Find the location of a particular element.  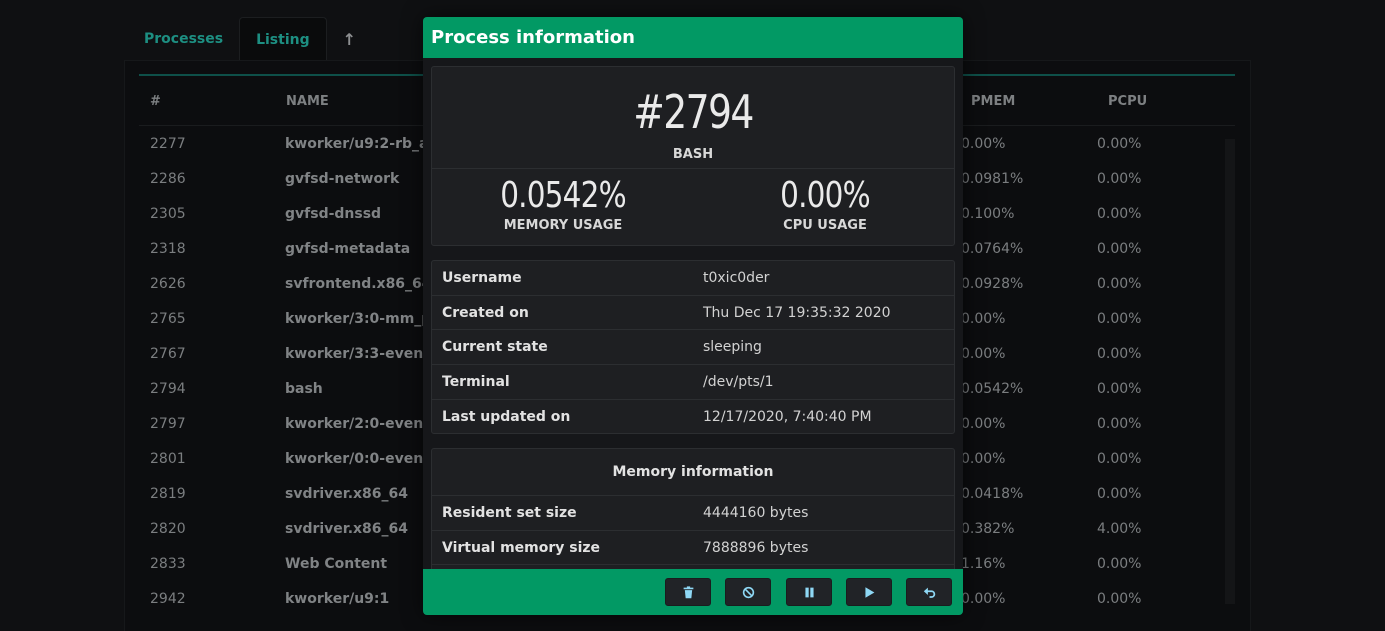

trash-icon is located at coordinates (688, 591).